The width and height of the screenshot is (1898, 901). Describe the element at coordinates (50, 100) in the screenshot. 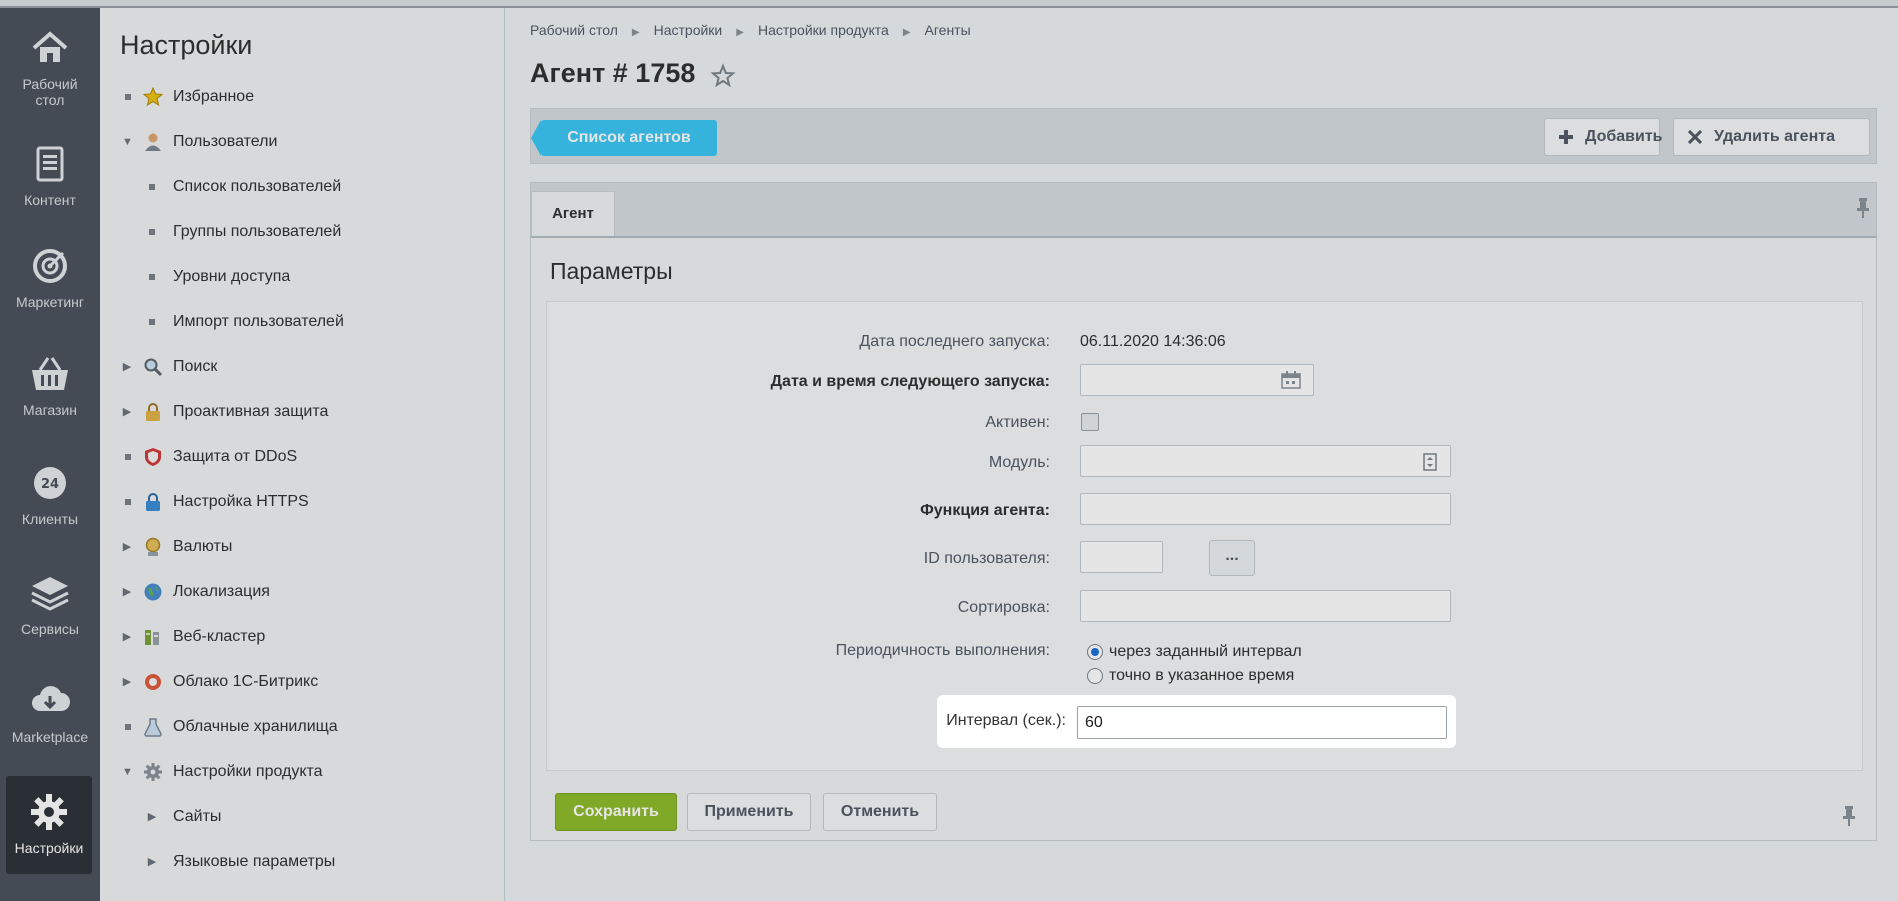

I see `nav-desktop-label-line2: стол` at that location.